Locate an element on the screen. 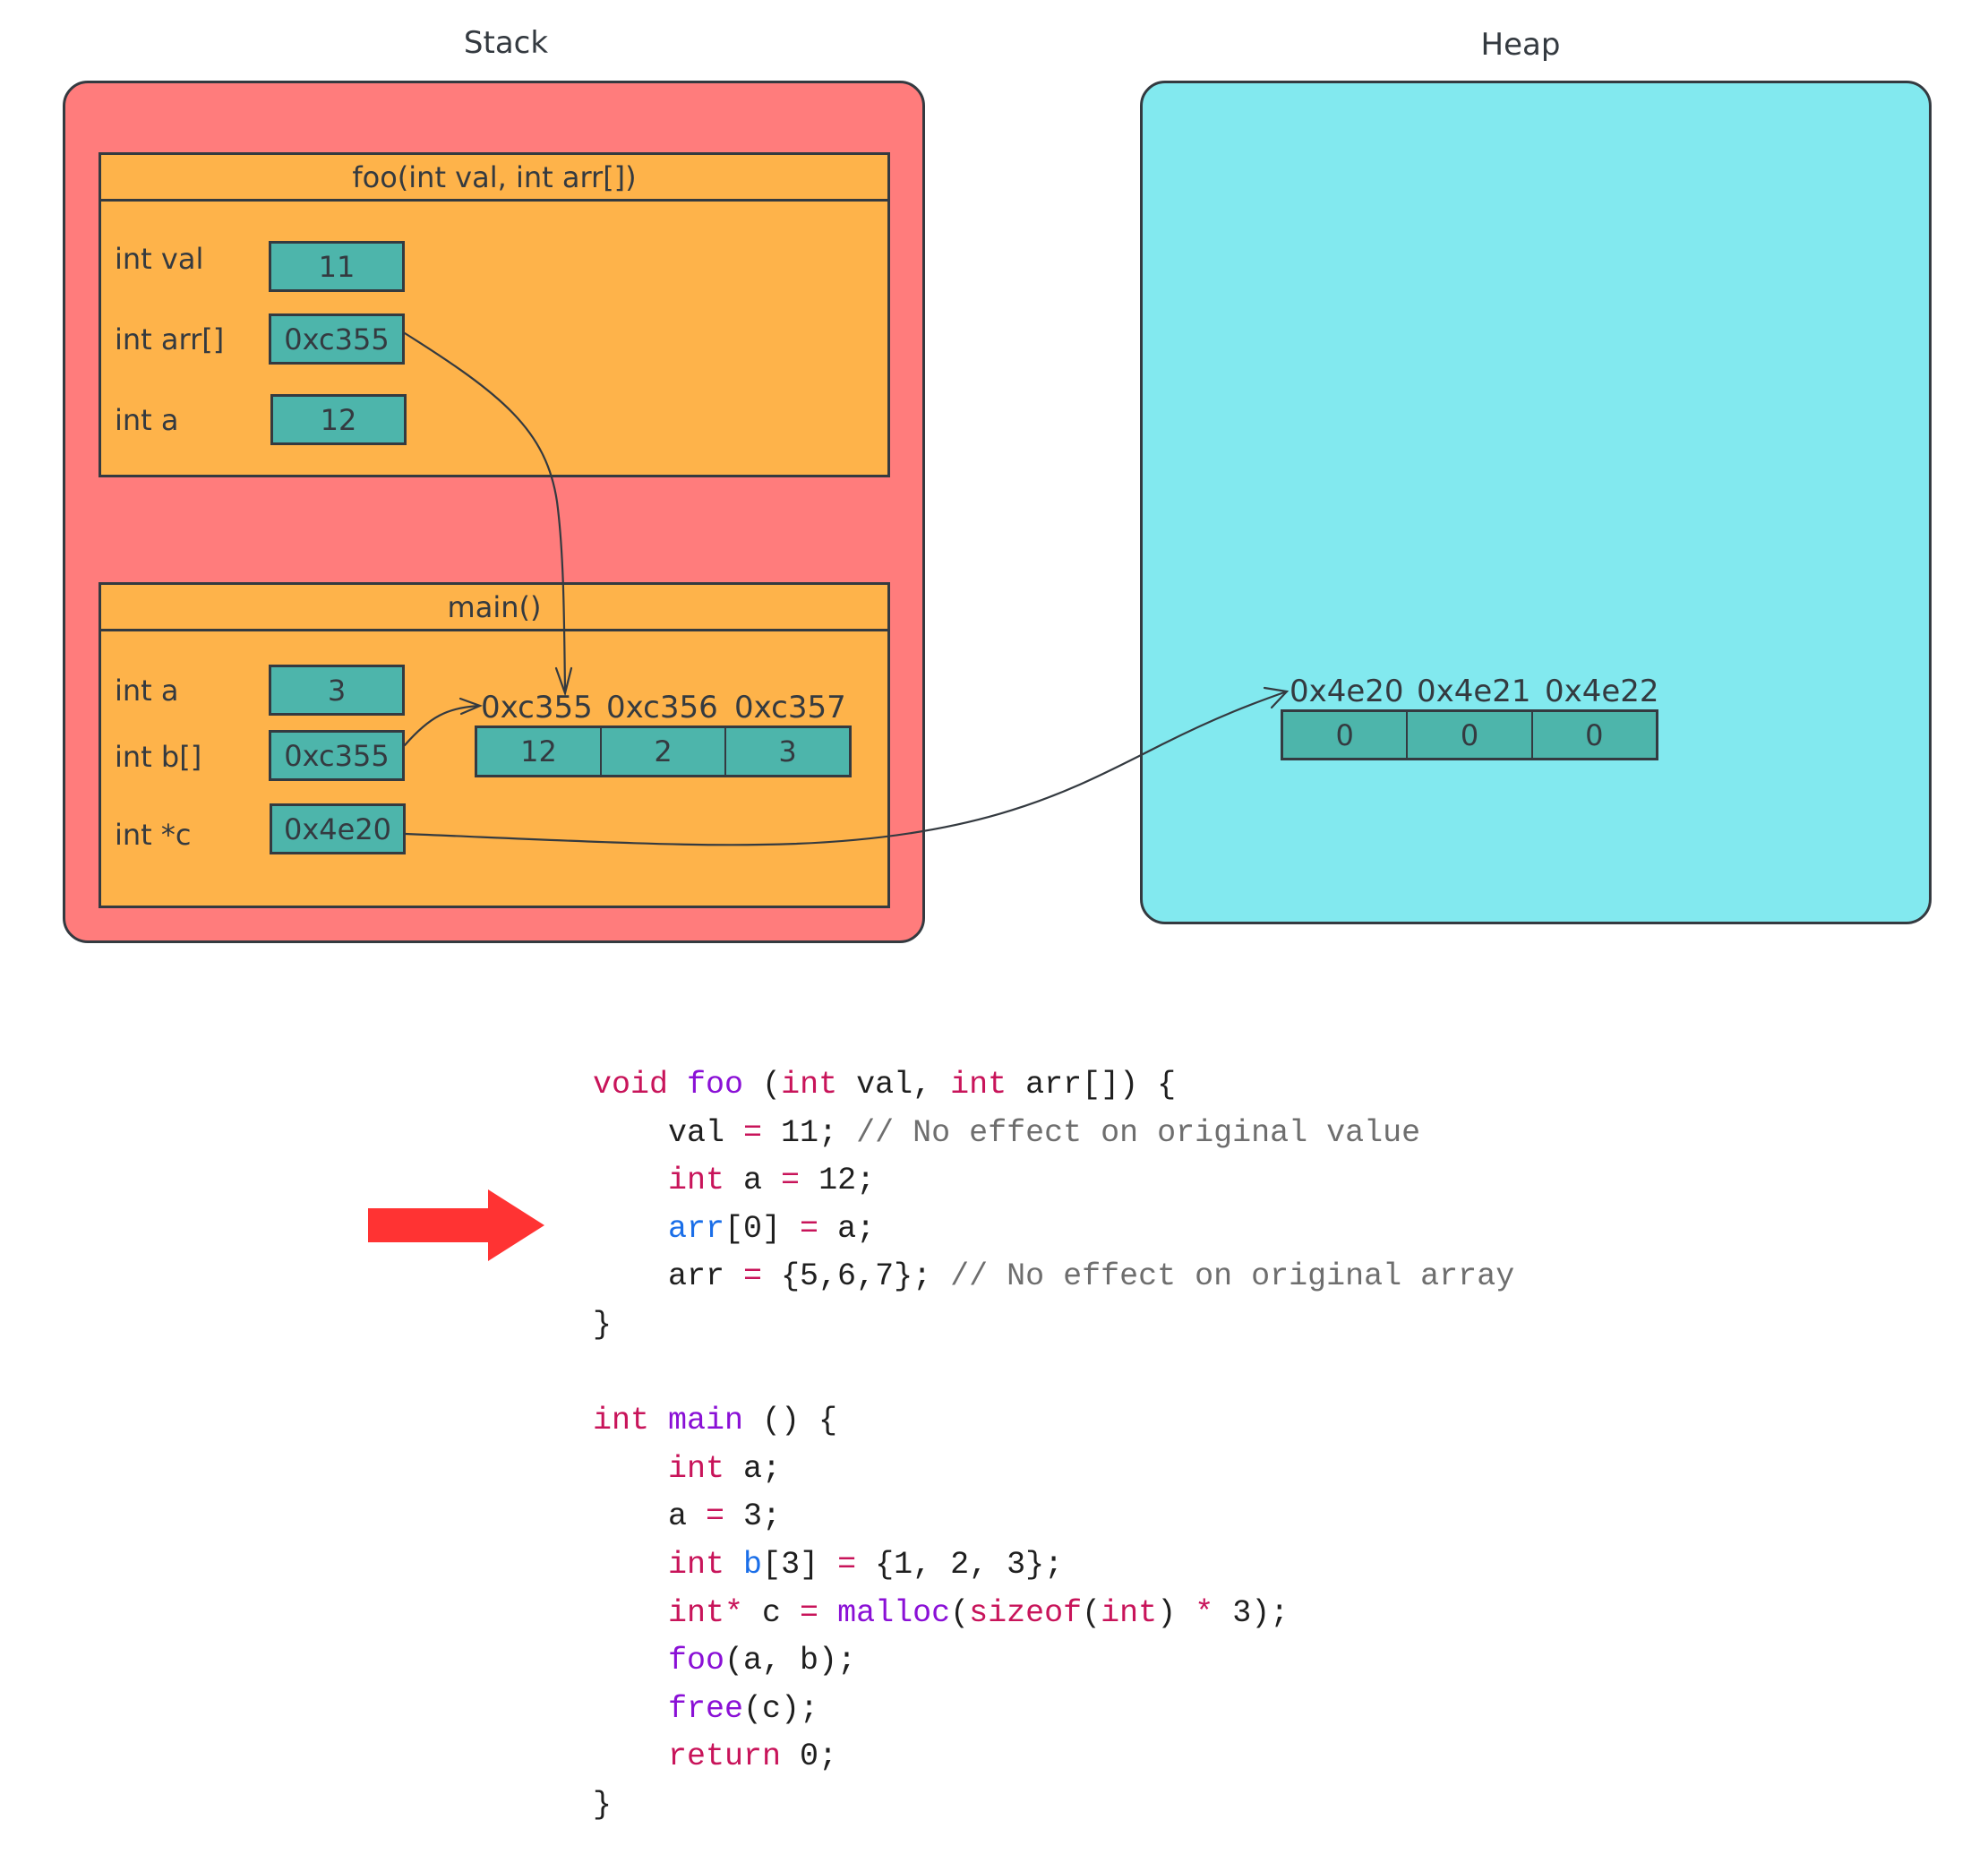 Image resolution: width=1988 pixels, height=1863 pixels. main-frame-header: main() is located at coordinates (494, 608).